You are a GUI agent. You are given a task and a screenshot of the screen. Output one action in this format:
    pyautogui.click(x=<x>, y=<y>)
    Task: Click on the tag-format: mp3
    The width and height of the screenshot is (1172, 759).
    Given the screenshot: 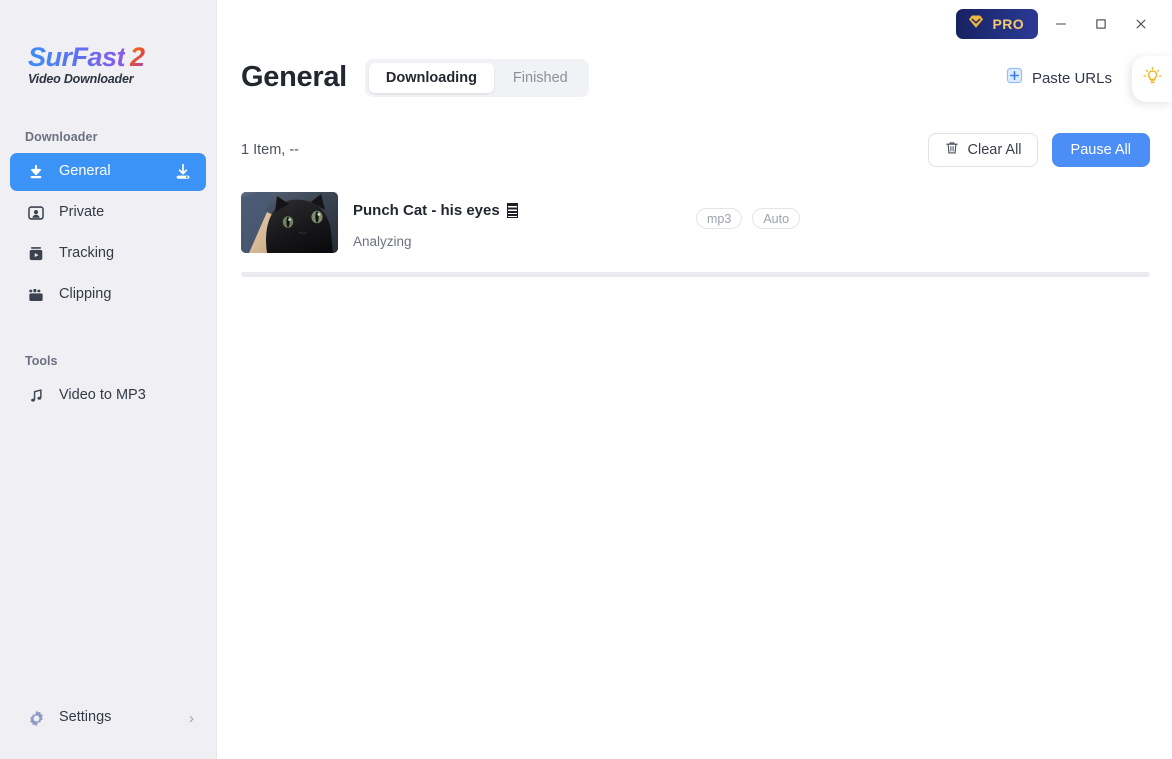 What is the action you would take?
    pyautogui.click(x=719, y=218)
    